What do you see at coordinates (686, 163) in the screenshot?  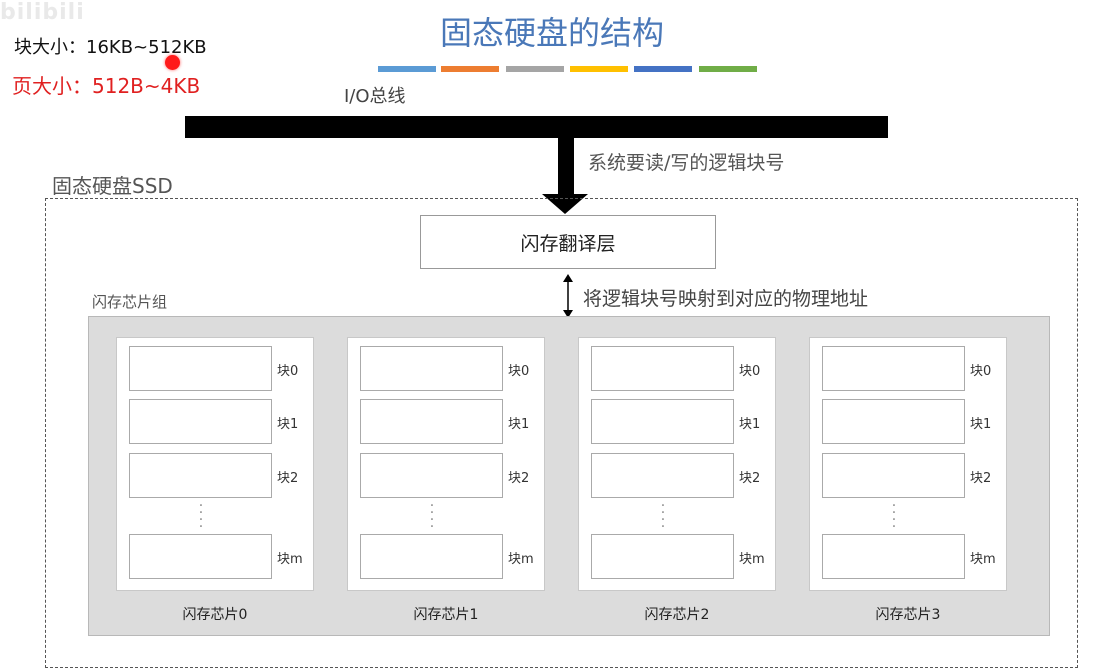 I see `logical-block-request-label: 系统要读/写的逻辑块号` at bounding box center [686, 163].